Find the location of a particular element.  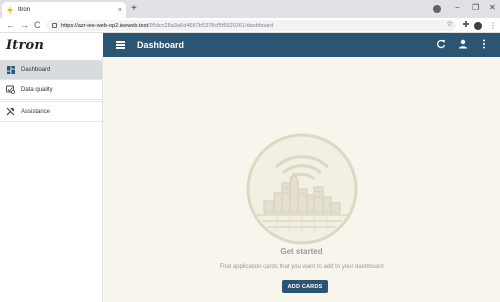

app-header: Dashboard is located at coordinates (301, 45).